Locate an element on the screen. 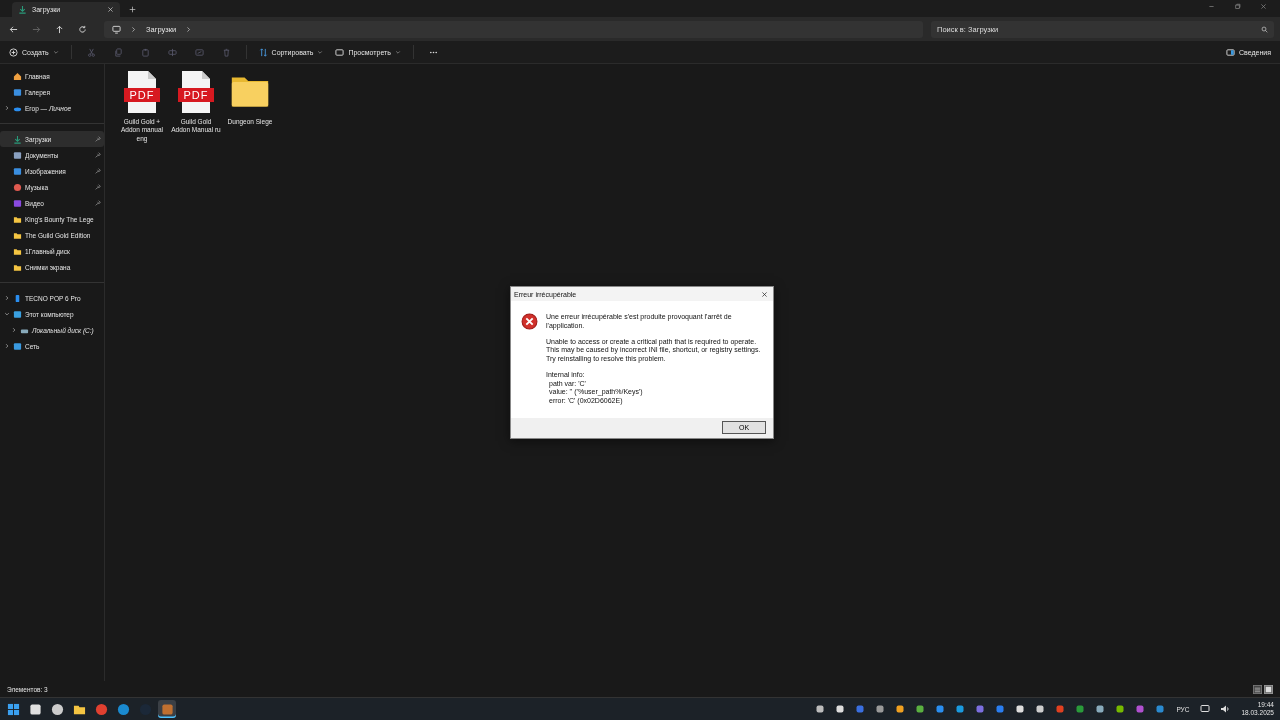 The height and width of the screenshot is (720, 1280). video-icon is located at coordinates (17, 203).